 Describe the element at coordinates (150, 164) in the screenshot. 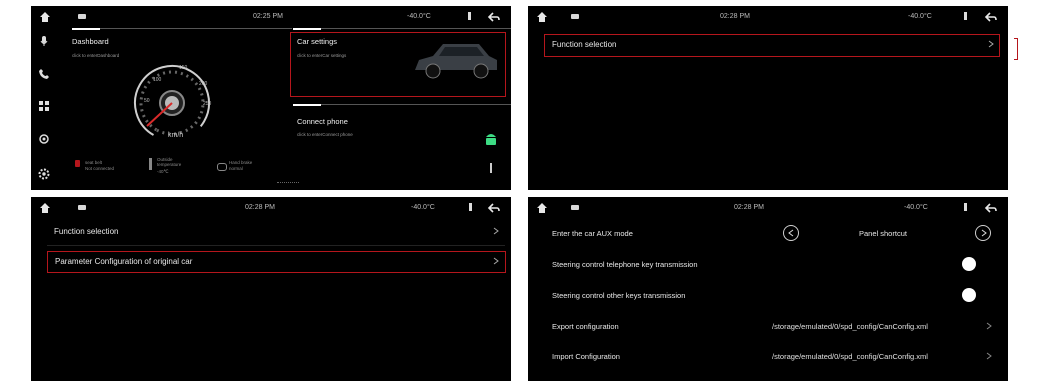

I see `thermometer-icon` at that location.